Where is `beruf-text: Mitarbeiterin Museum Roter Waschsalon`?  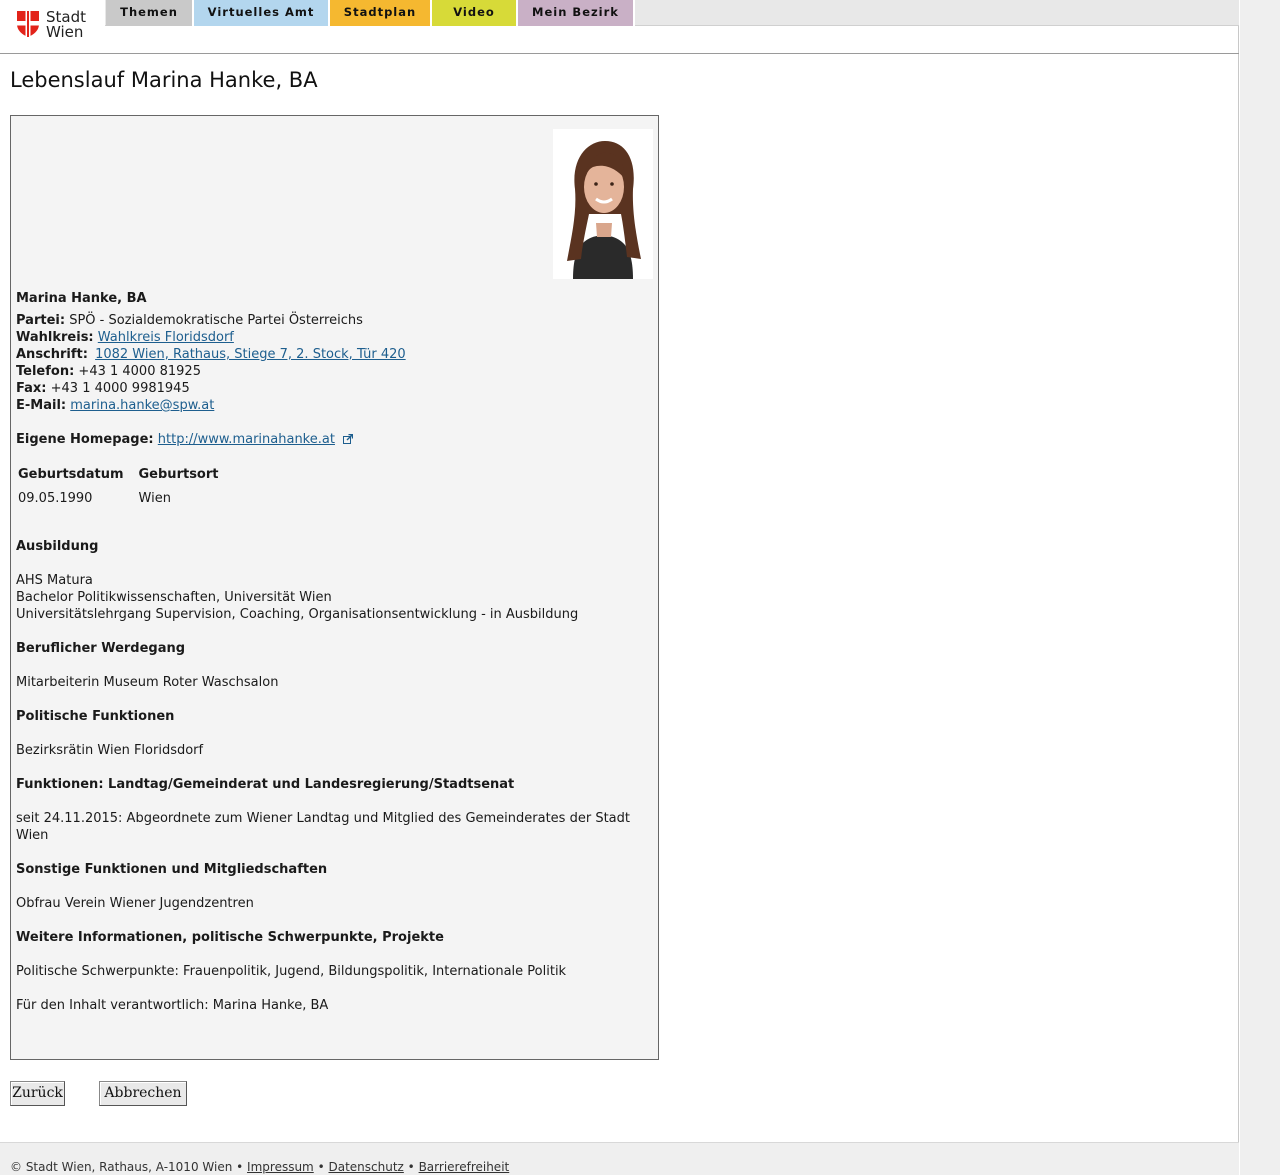
beruf-text: Mitarbeiterin Museum Roter Waschsalon is located at coordinates (147, 682).